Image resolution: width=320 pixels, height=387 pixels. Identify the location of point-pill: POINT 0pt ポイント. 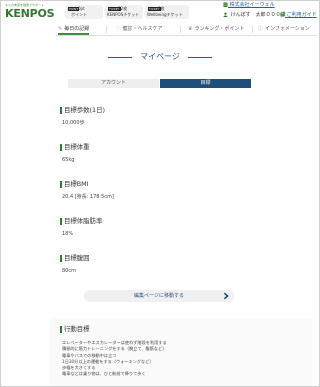
(84, 12).